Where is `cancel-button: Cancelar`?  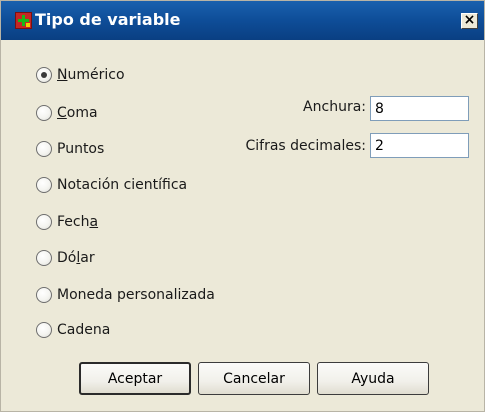
cancel-button: Cancelar is located at coordinates (254, 378).